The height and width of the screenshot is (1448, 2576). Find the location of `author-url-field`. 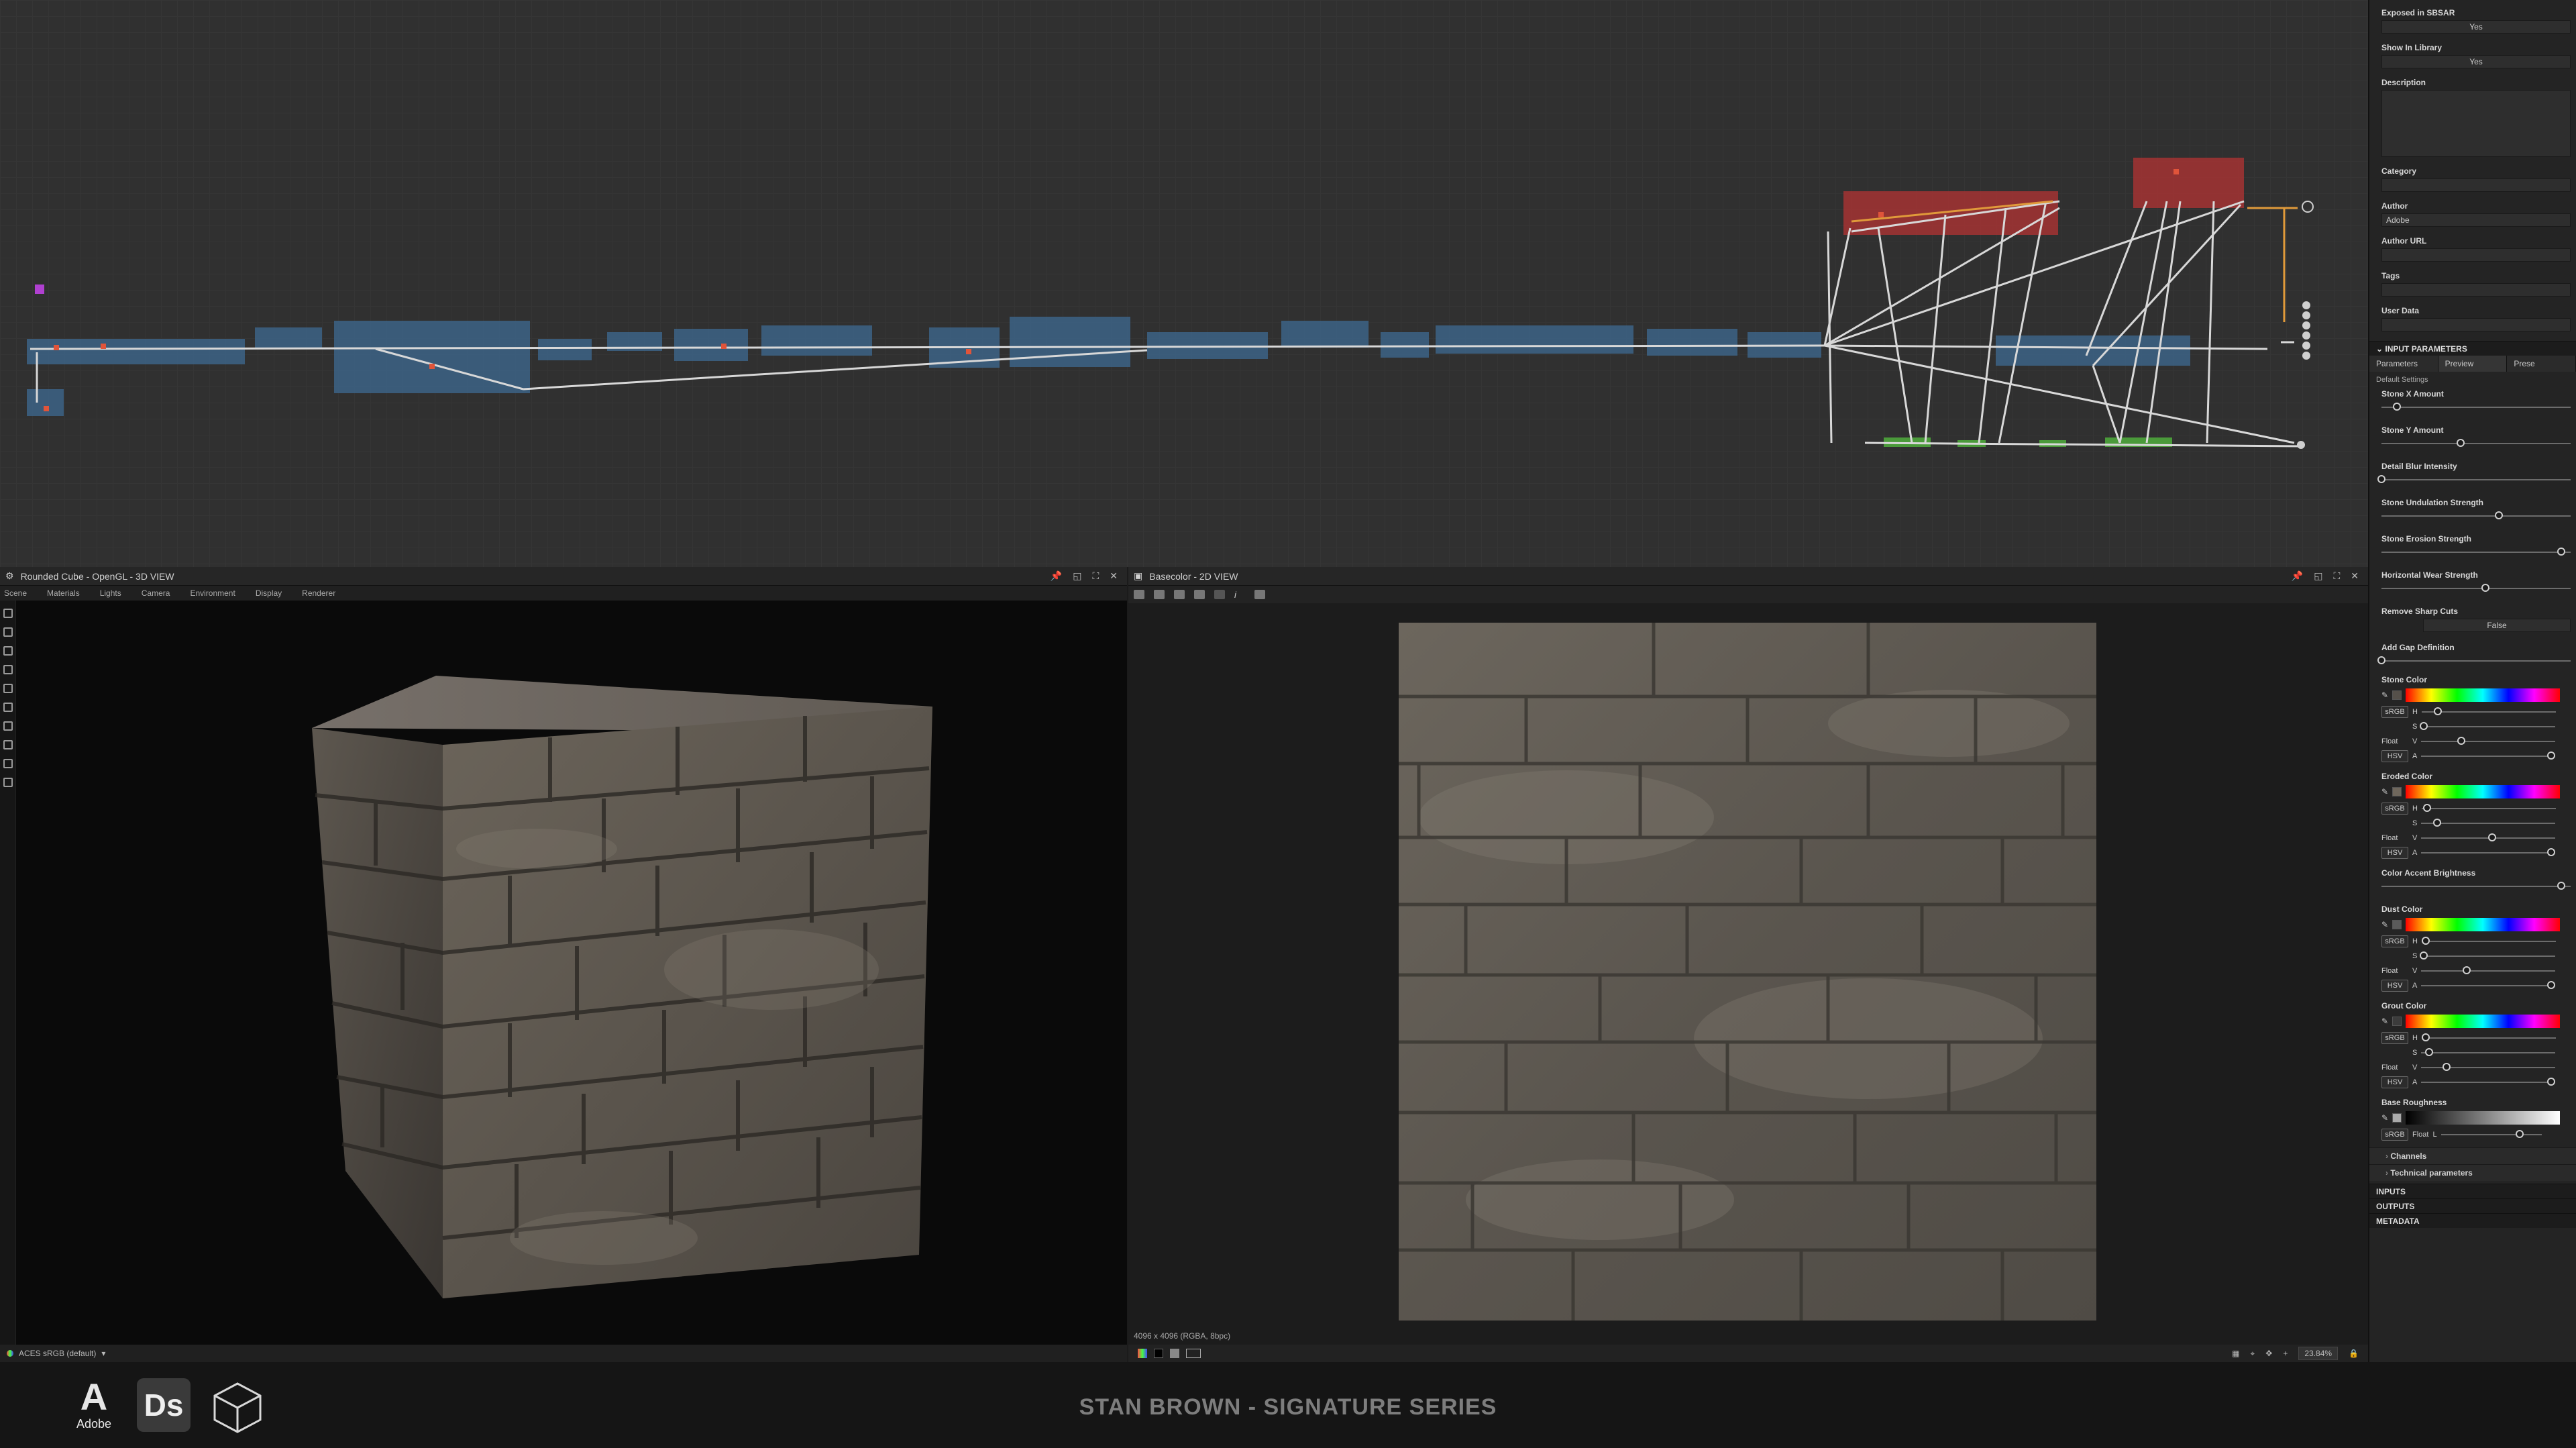

author-url-field is located at coordinates (2476, 255).